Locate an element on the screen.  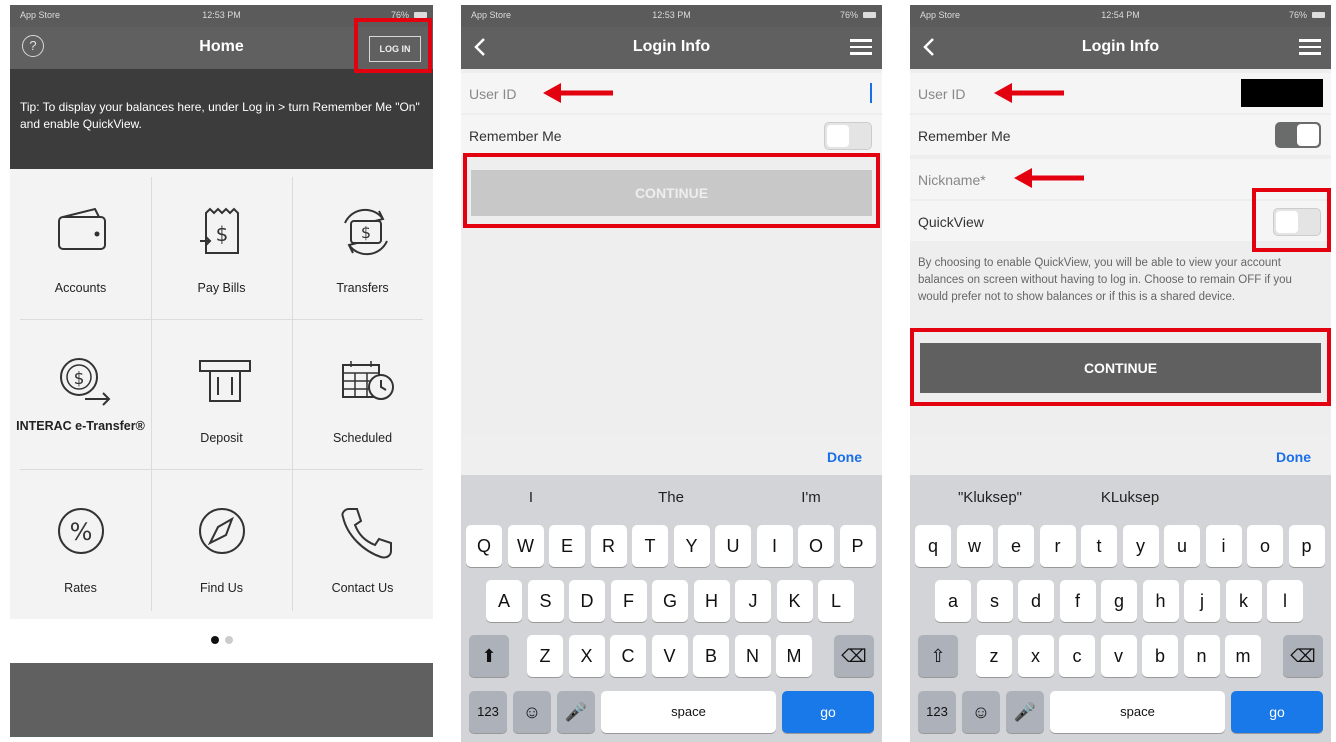
key: u is located at coordinates (1182, 546).